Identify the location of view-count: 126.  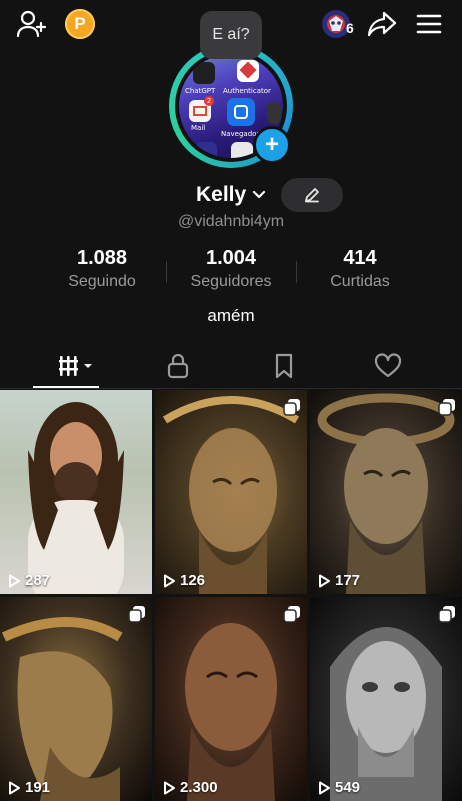
(184, 580).